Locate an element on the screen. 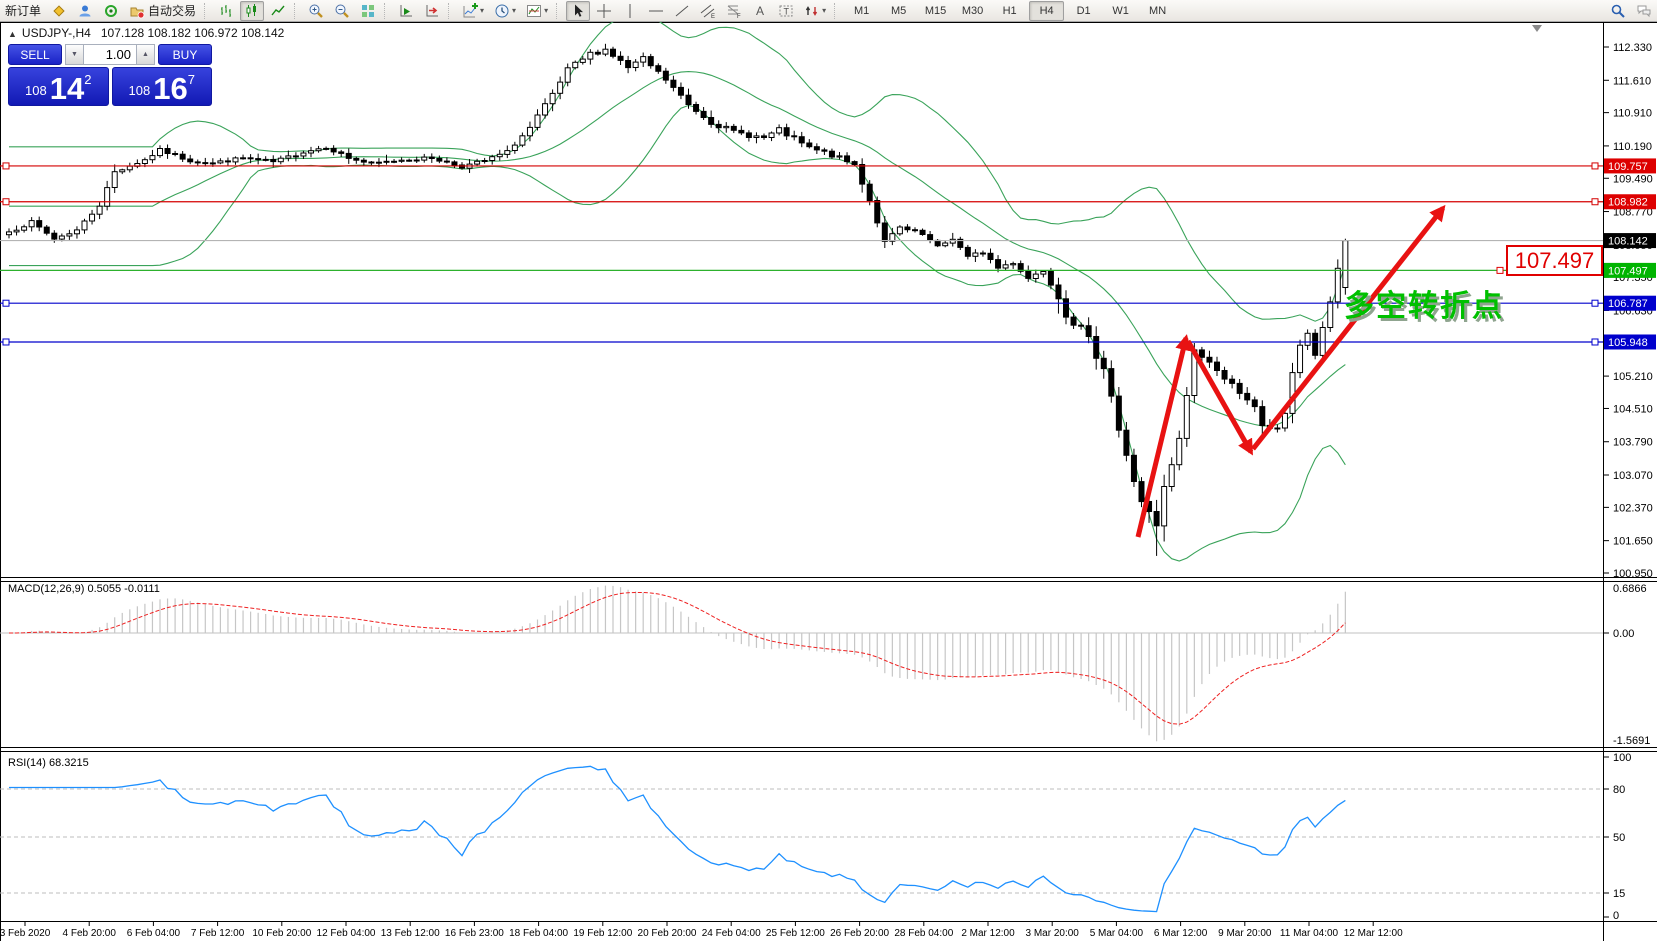 This screenshot has height=941, width=1657. horizontal-line-button is located at coordinates (656, 11).